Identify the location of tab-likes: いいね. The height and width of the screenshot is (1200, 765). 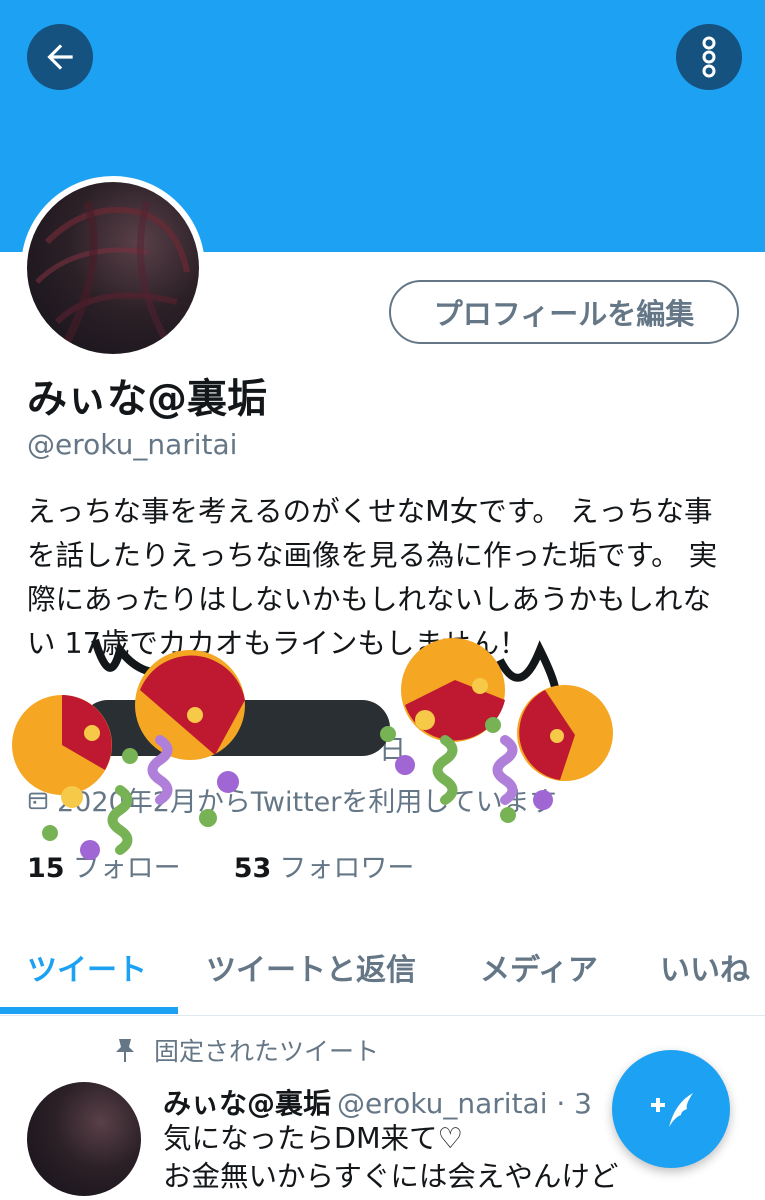
(705, 967).